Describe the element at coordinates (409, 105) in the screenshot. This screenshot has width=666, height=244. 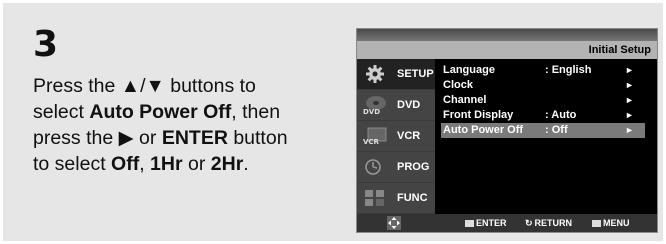
I see `sidebar-label: DVD` at that location.